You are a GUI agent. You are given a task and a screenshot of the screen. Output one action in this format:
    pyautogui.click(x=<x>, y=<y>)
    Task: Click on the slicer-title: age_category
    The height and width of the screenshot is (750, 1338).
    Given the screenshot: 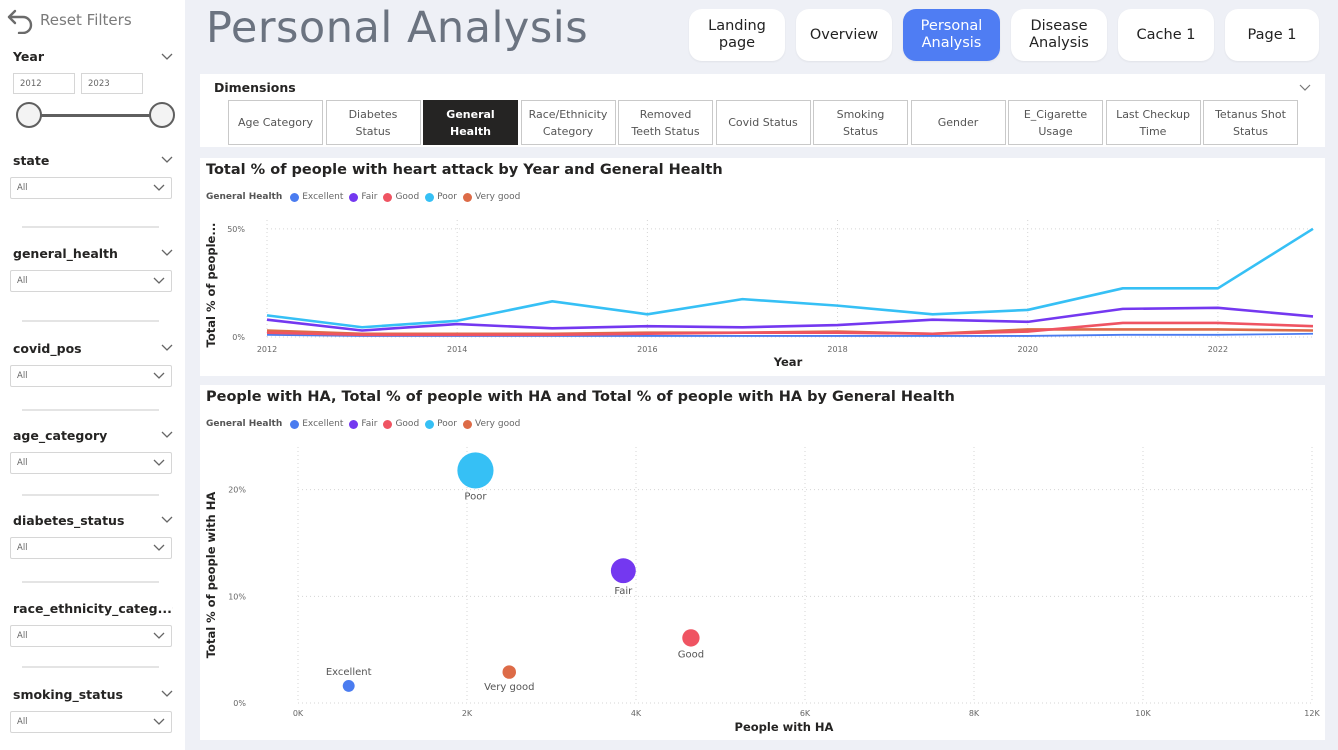 What is the action you would take?
    pyautogui.click(x=60, y=435)
    